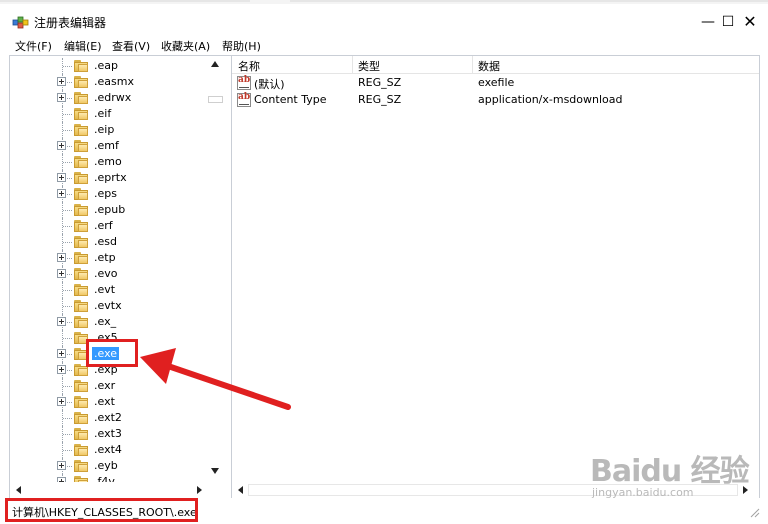 The image size is (768, 524). I want to click on watermark-logo: Baidu 经验, so click(670, 471).